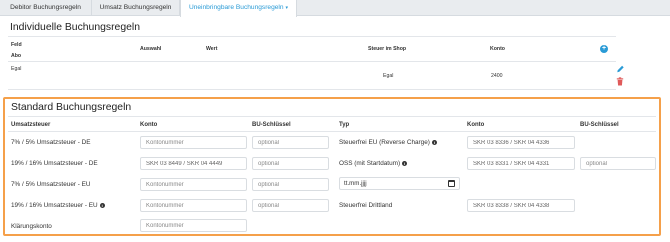 The height and width of the screenshot is (242, 670). What do you see at coordinates (451, 183) in the screenshot?
I see `calendar-icon` at bounding box center [451, 183].